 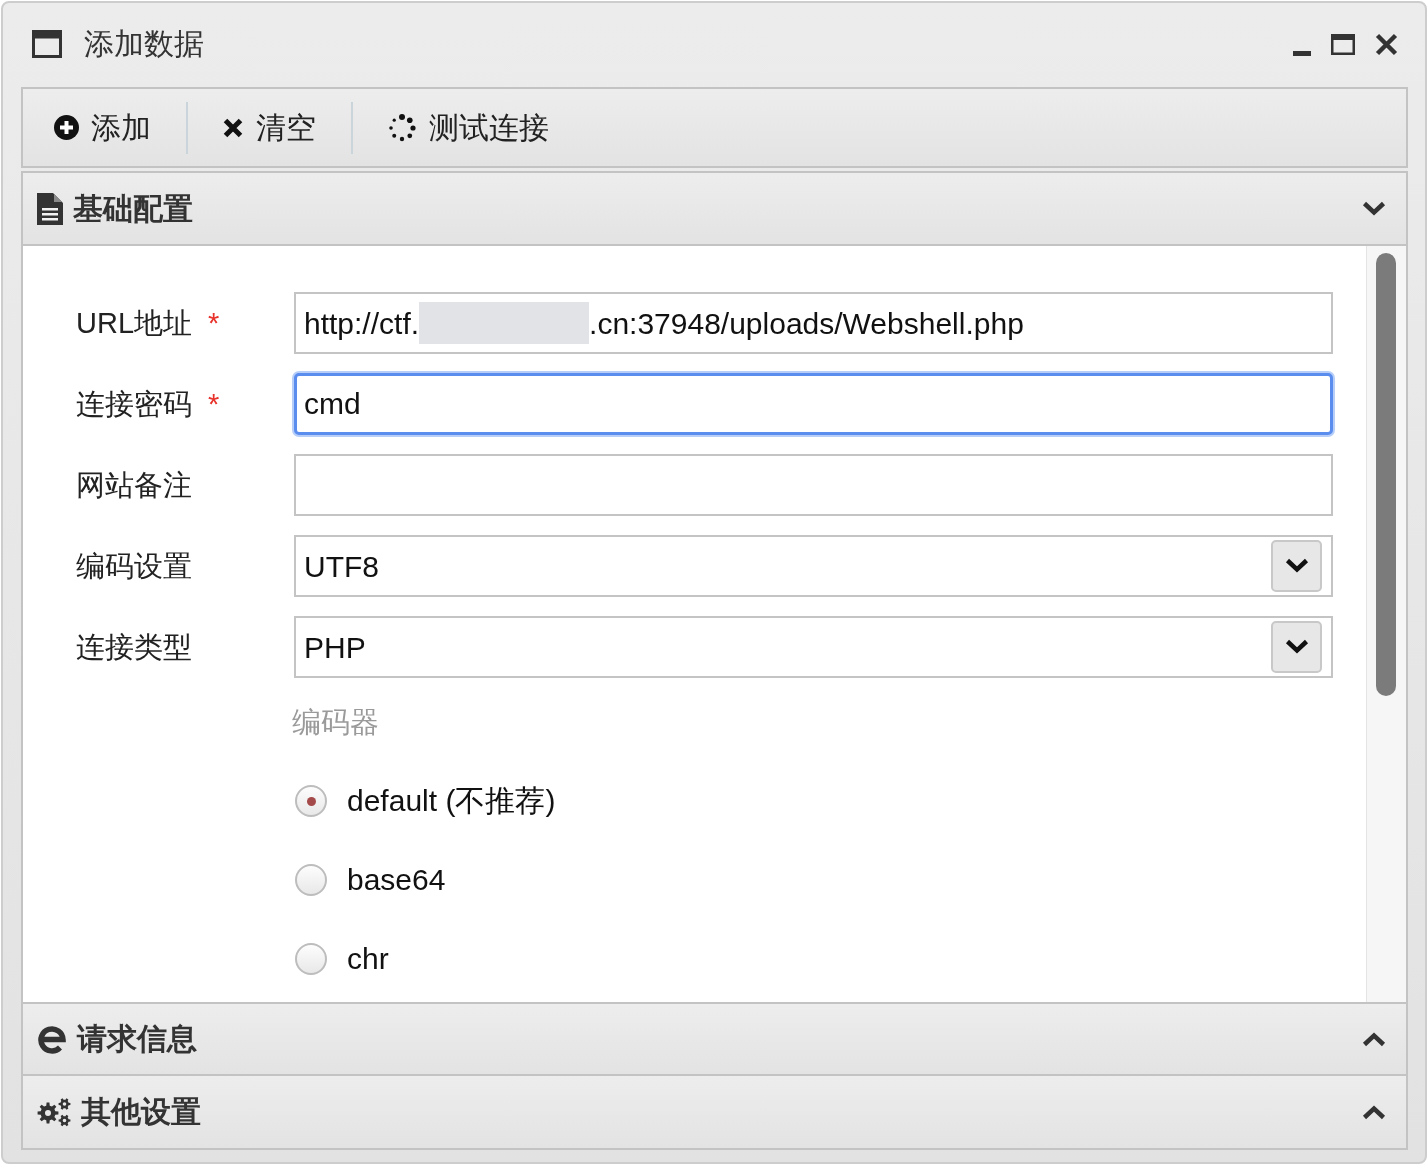 I want to click on field-label: 编码设置, so click(x=134, y=566).